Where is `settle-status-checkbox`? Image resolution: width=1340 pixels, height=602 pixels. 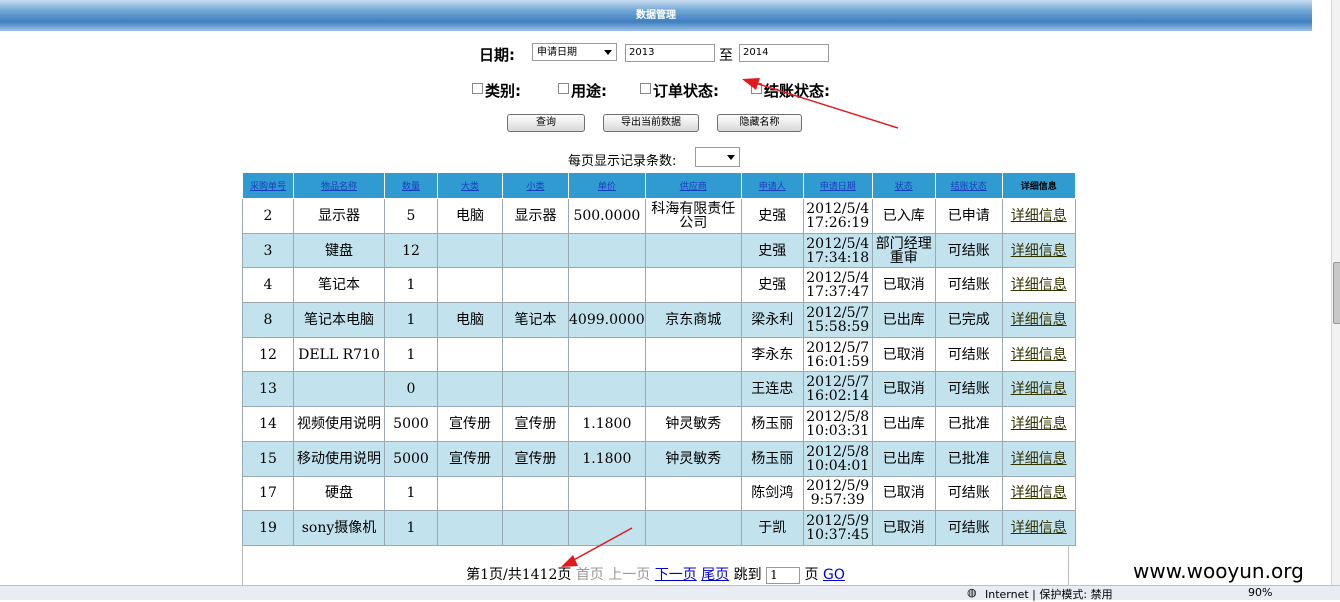
settle-status-checkbox is located at coordinates (756, 88).